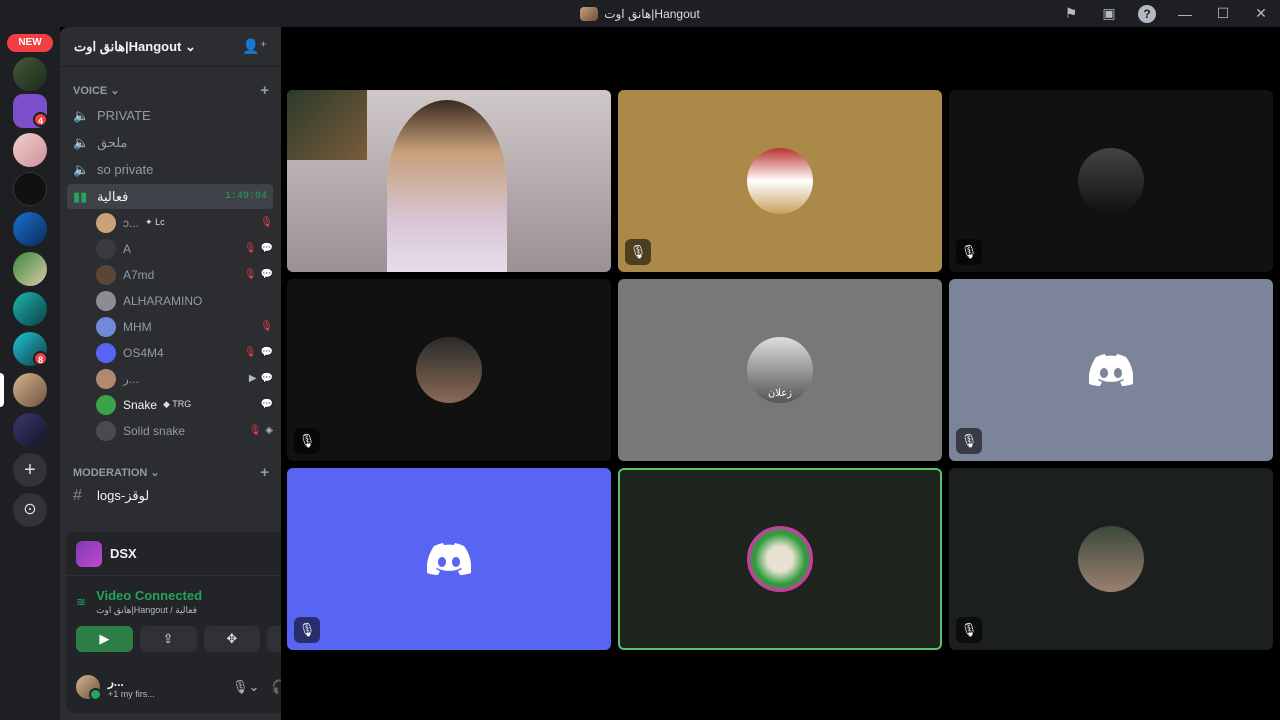 This screenshot has height=720, width=1280. I want to click on server-icon-active, so click(30, 390).